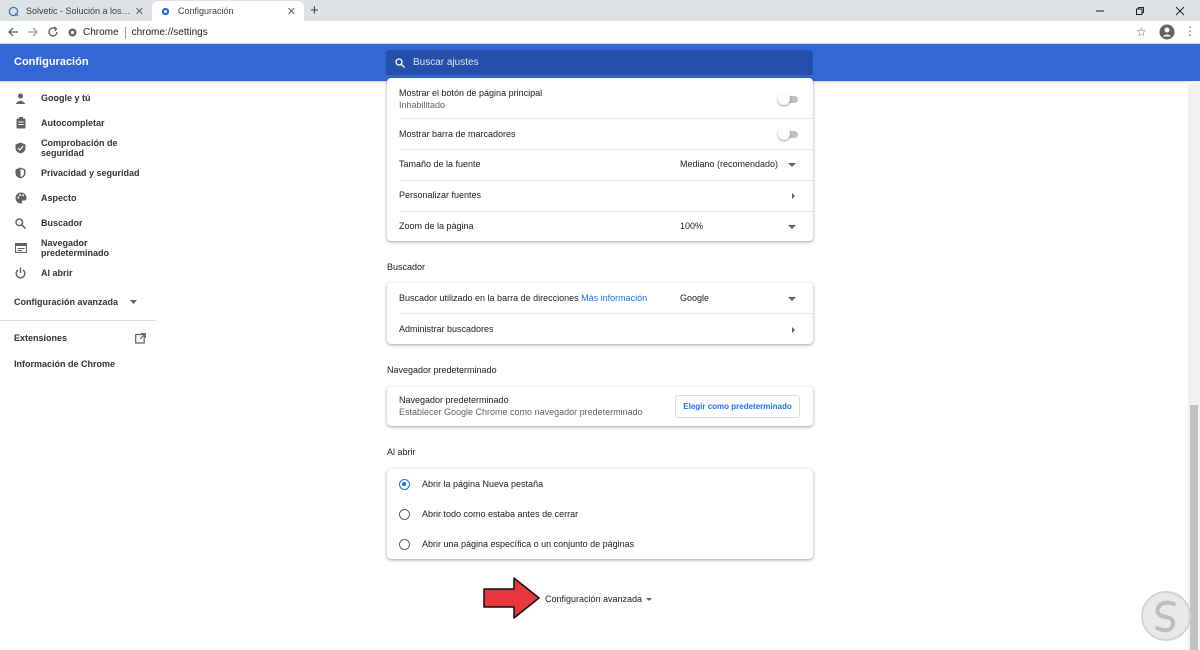 This screenshot has height=650, width=1200. What do you see at coordinates (90, 173) in the screenshot?
I see `sidebar-item-label: Privacidad y seguridad` at bounding box center [90, 173].